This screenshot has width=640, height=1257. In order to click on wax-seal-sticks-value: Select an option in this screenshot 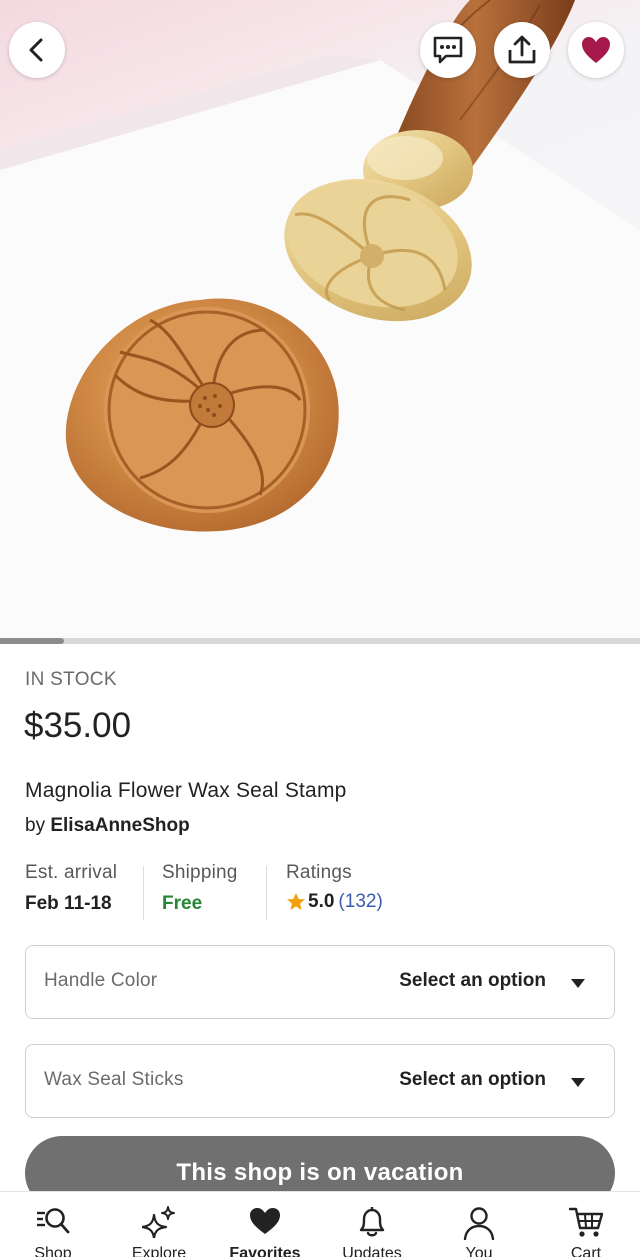, I will do `click(472, 1079)`.